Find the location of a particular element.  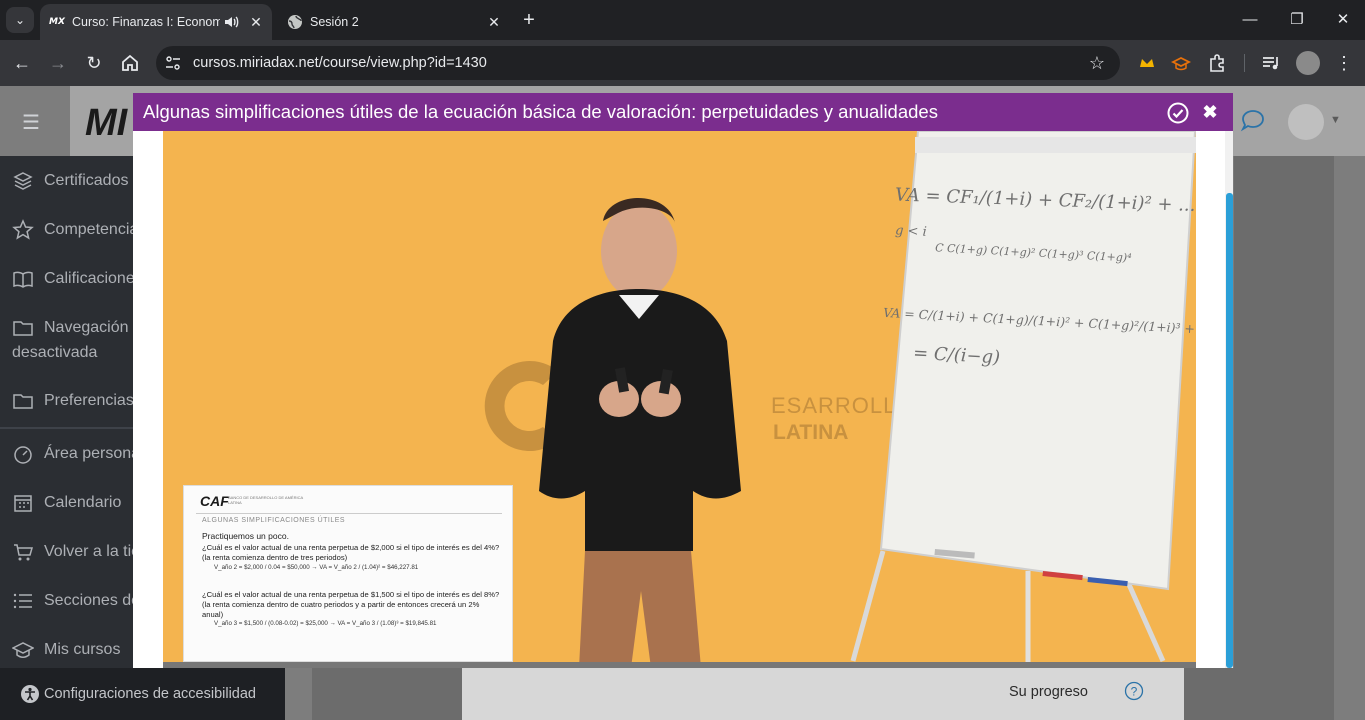

sidebar-item-calificaciones: Calificaciones is located at coordinates (72, 279).